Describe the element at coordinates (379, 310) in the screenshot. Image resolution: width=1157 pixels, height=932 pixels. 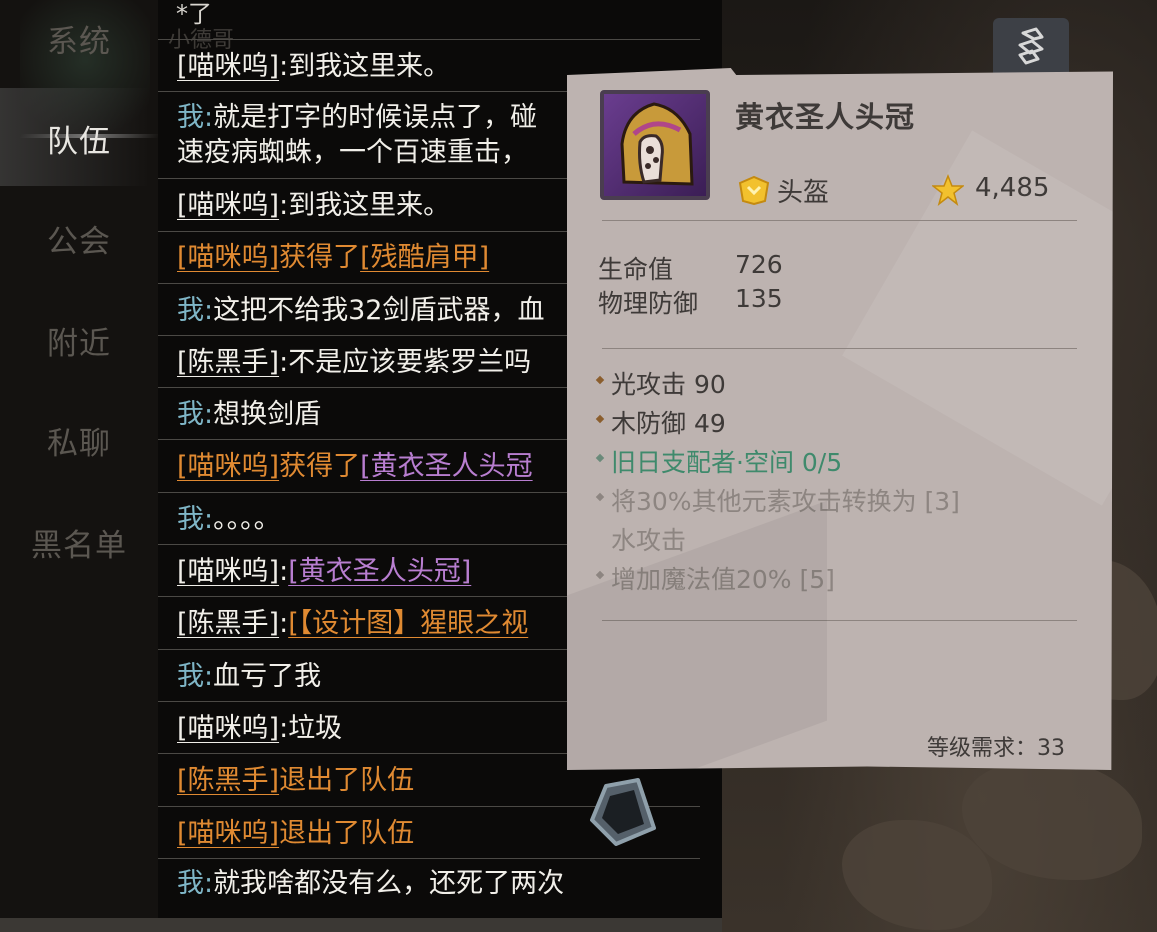
I see `message-text: 这把不给我32剑盾武器，血` at that location.